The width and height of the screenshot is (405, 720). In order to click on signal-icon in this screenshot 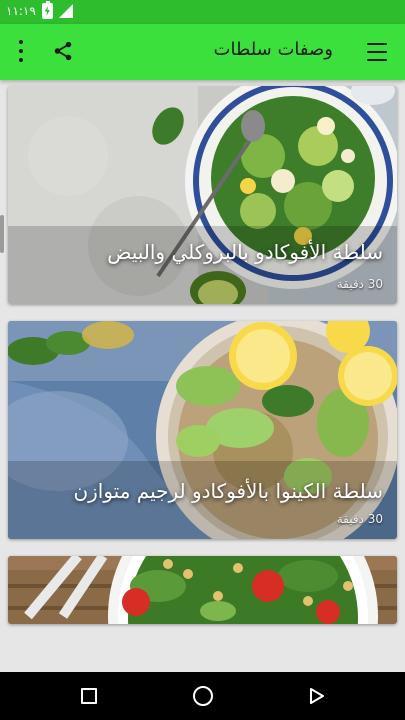, I will do `click(65, 11)`.